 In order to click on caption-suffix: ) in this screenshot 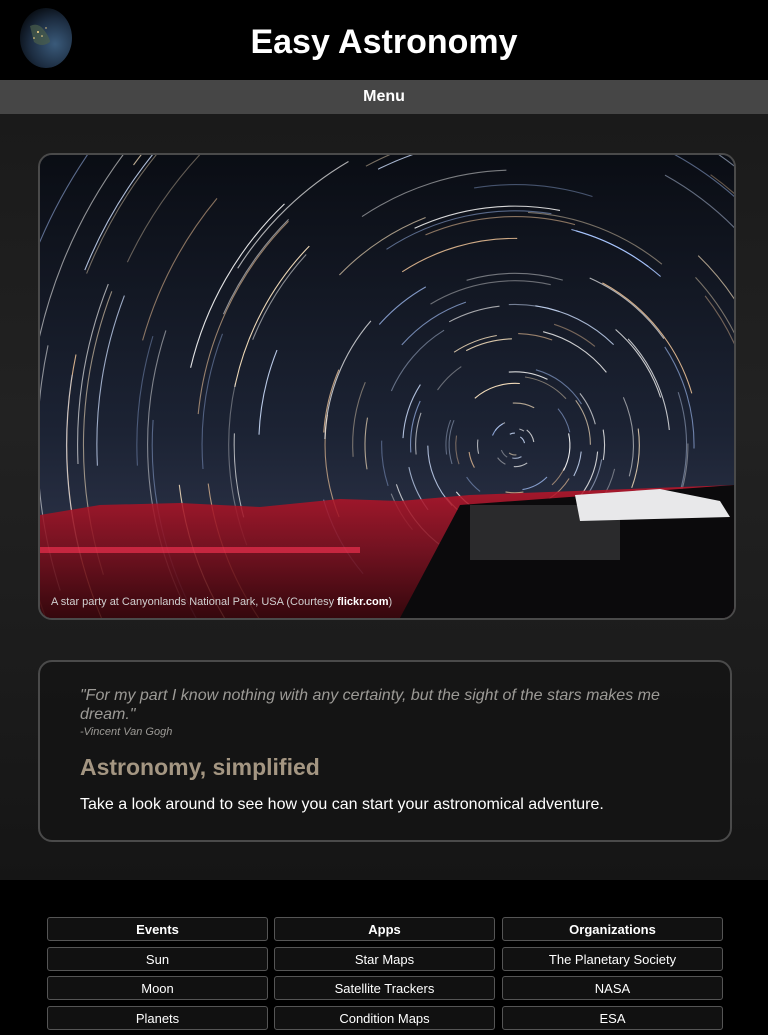, I will do `click(390, 602)`.